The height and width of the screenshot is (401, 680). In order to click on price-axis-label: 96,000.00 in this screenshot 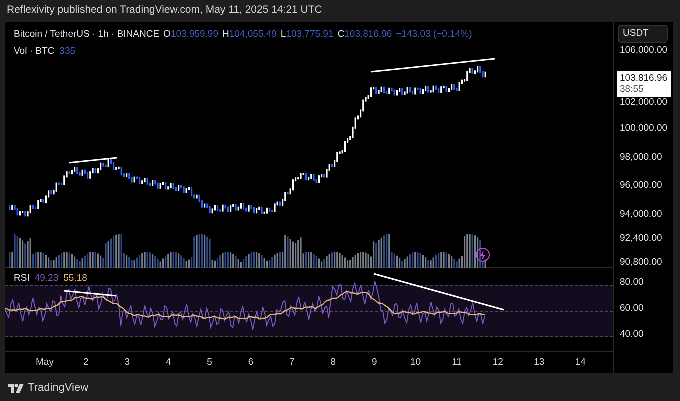, I will do `click(641, 186)`.